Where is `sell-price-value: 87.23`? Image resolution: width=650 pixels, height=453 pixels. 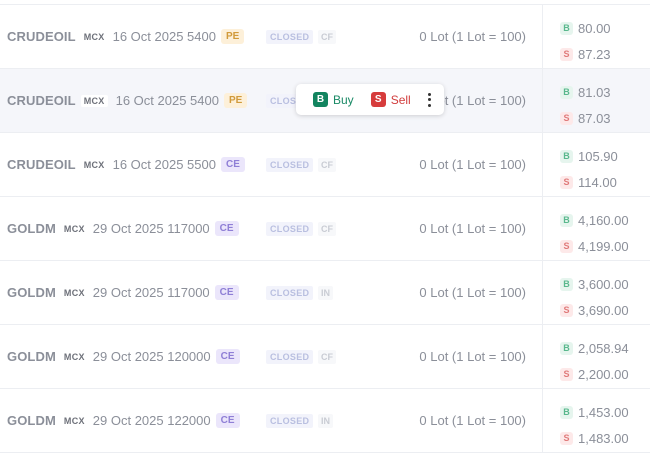 sell-price-value: 87.23 is located at coordinates (594, 54).